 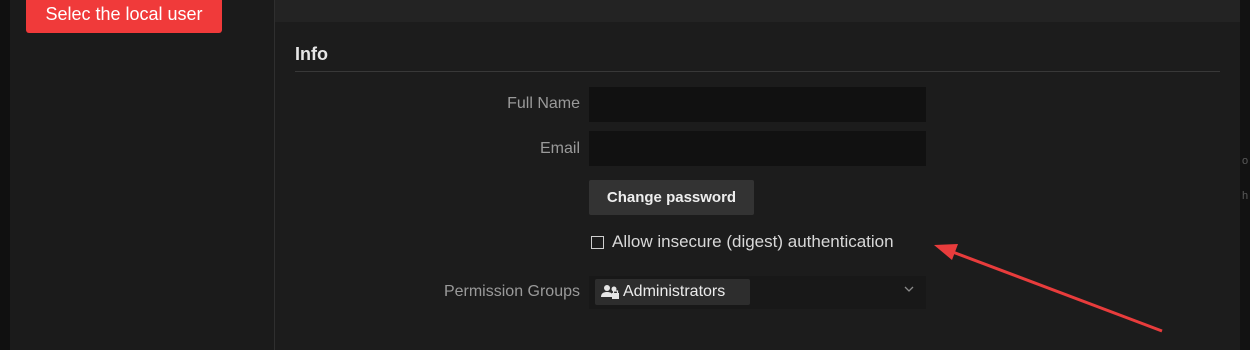 I want to click on insecure-auth-label: Allow insecure (digest) authentication, so click(x=753, y=241).